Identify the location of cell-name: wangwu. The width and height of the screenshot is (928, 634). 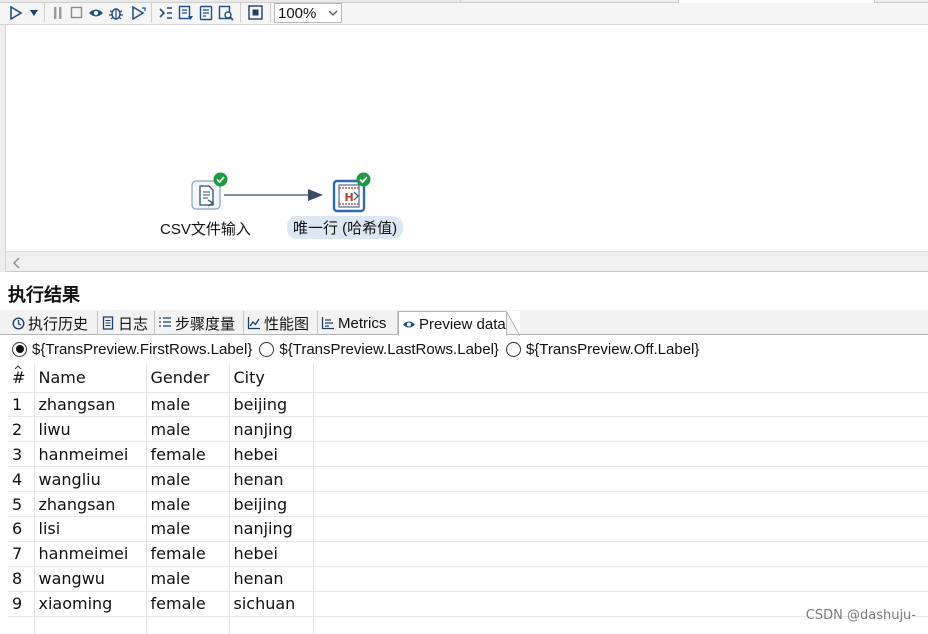
(90, 579).